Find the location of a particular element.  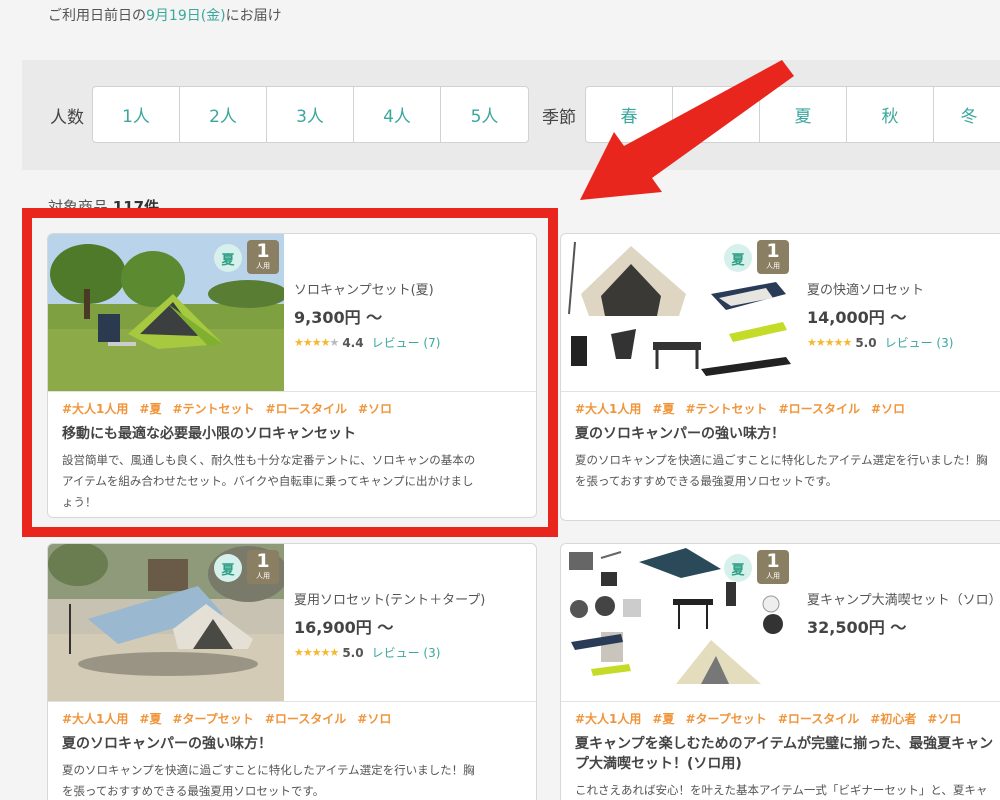

rating-3: ★★★★★ 5.0 レビュー (3) is located at coordinates (367, 652).